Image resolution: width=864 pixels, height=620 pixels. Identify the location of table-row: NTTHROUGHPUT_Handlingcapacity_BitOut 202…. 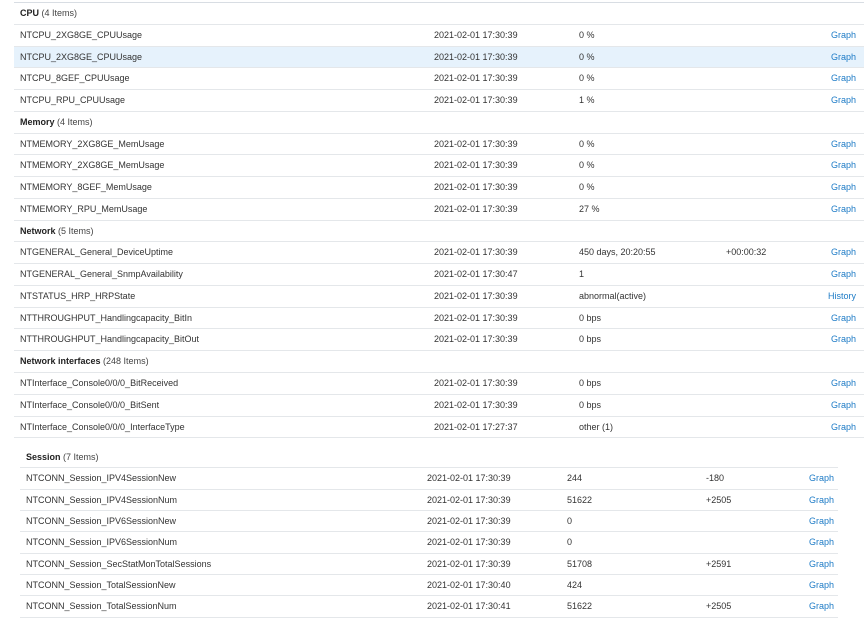
(439, 340).